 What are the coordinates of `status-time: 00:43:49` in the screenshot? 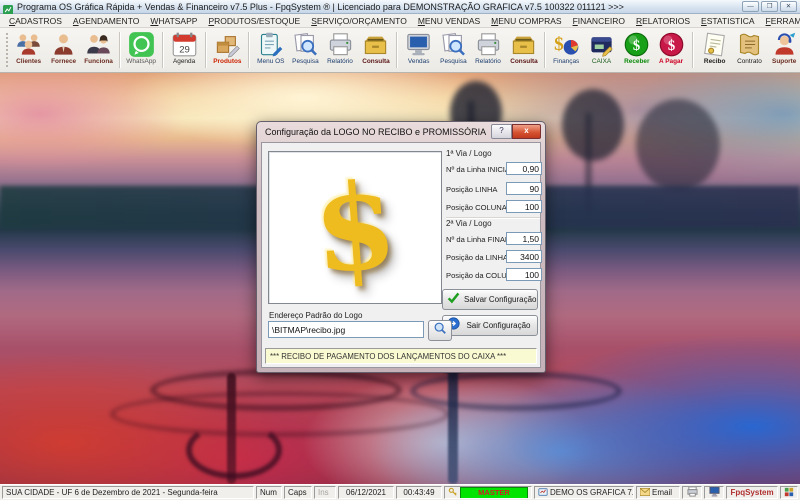 It's located at (419, 492).